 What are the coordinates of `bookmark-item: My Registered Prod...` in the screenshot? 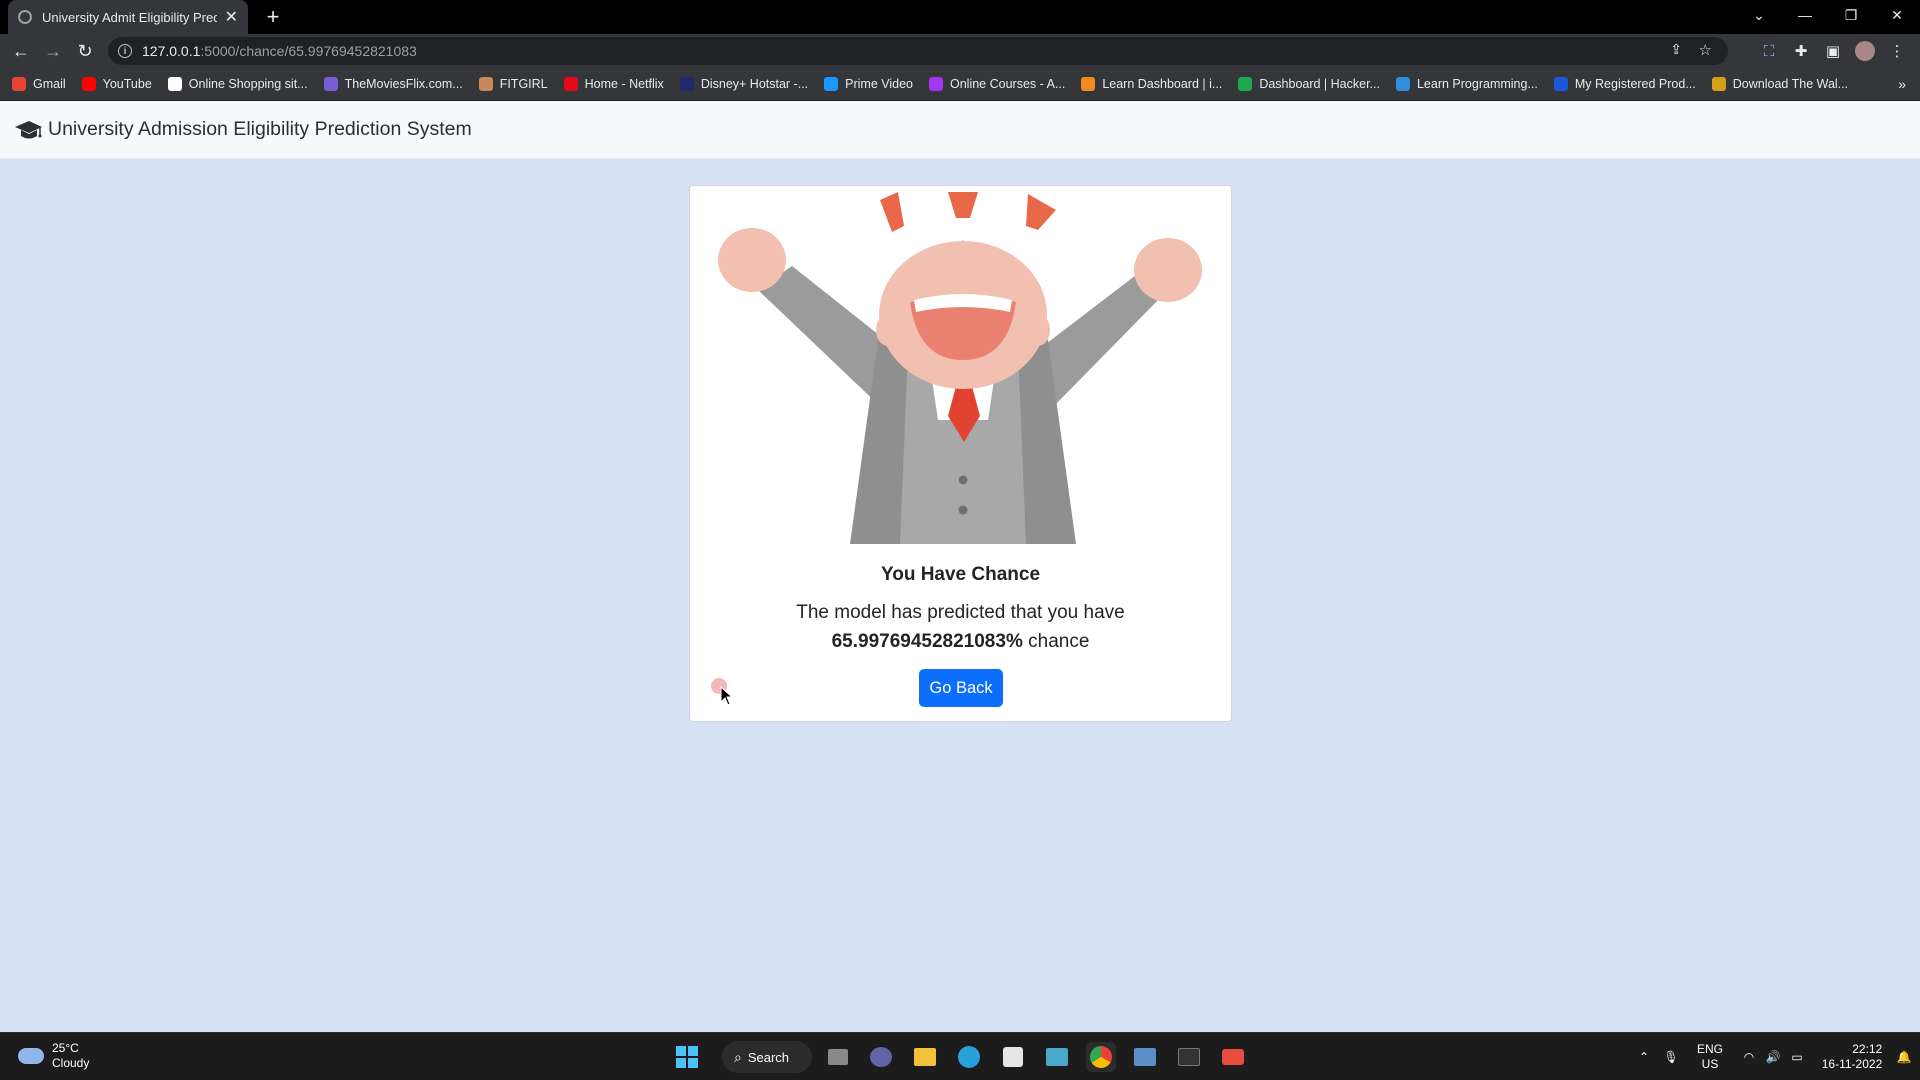 It's located at (1624, 84).